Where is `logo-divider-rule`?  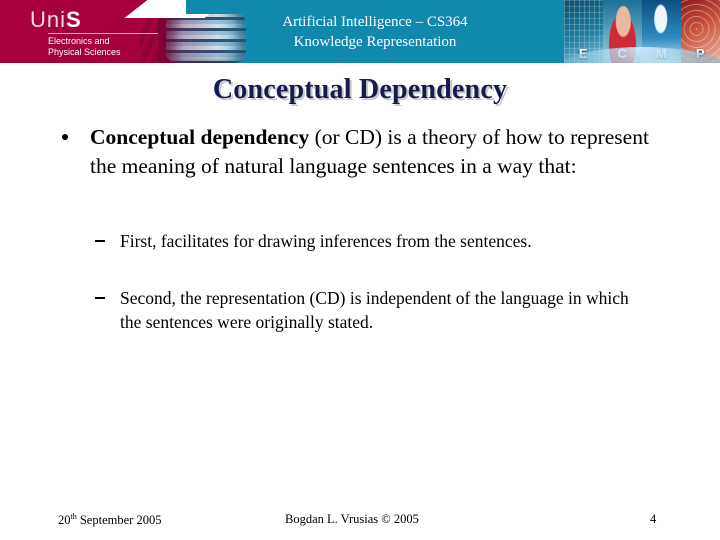
logo-divider-rule is located at coordinates (103, 33).